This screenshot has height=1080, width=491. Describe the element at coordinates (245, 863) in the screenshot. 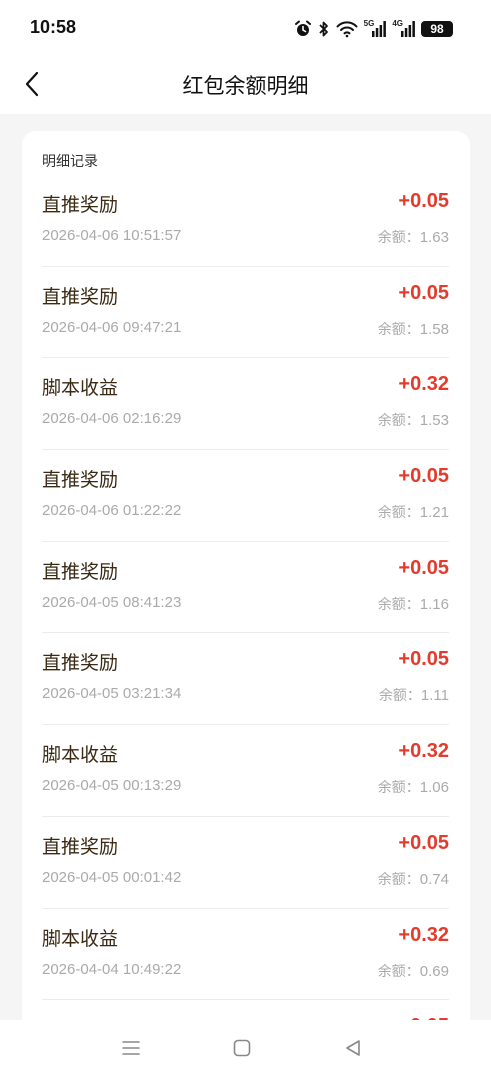

I see `list-item: 直推奖励 +0.05 2026-04-05 00:01:42 余额：0.74` at that location.